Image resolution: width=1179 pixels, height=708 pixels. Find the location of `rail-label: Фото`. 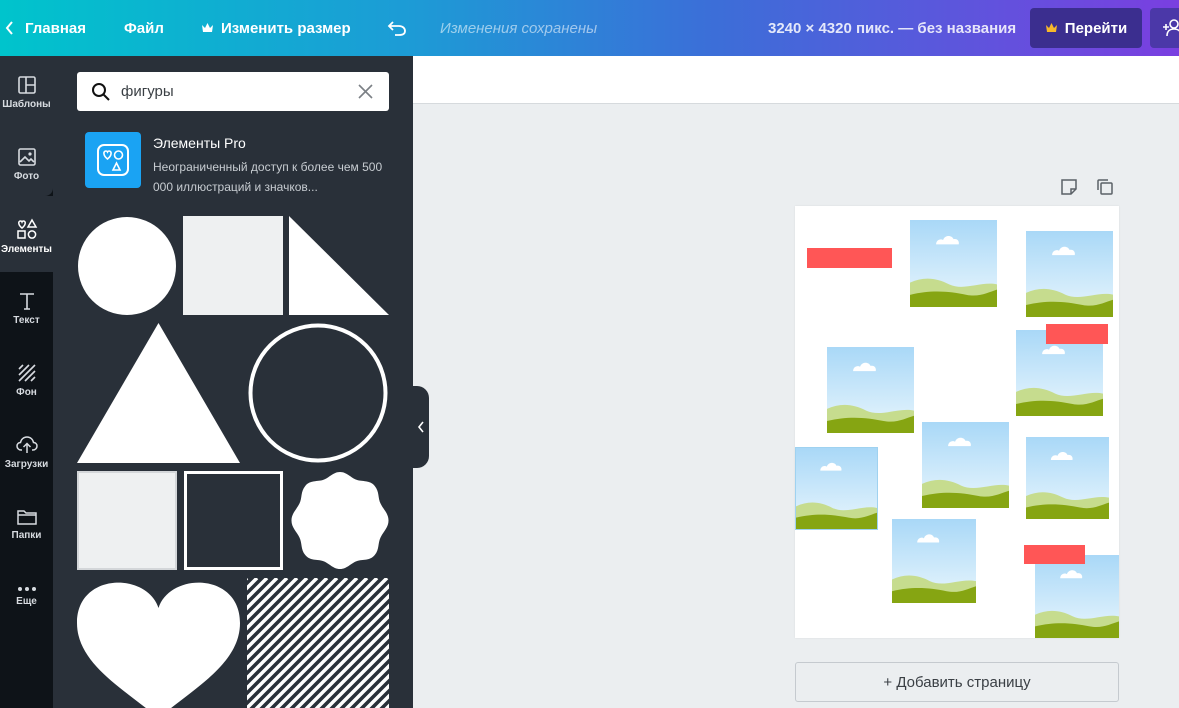

rail-label: Фото is located at coordinates (26, 176).